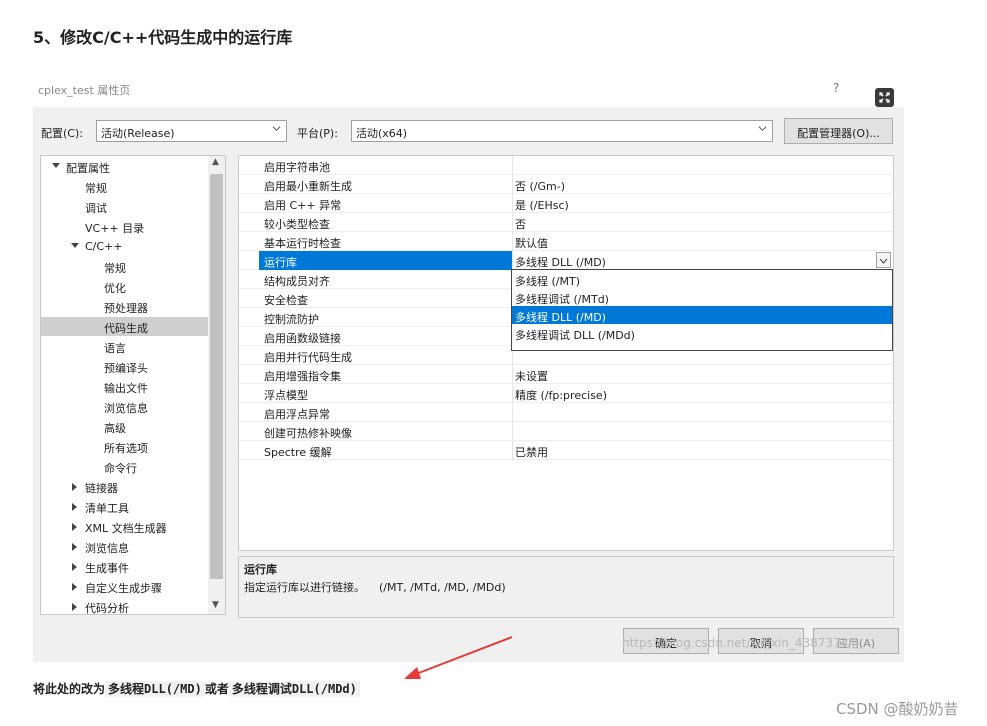 The height and width of the screenshot is (726, 987). I want to click on property-row: 启用浮点异常, so click(566, 412).